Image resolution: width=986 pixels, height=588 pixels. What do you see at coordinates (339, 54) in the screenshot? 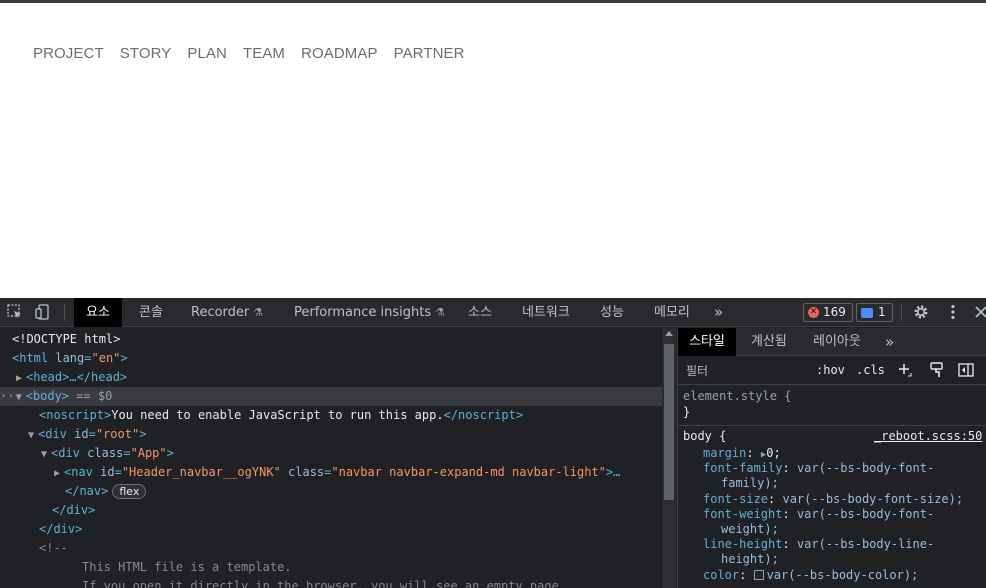
I see `nav-link-roadmap: ROADMAP` at bounding box center [339, 54].